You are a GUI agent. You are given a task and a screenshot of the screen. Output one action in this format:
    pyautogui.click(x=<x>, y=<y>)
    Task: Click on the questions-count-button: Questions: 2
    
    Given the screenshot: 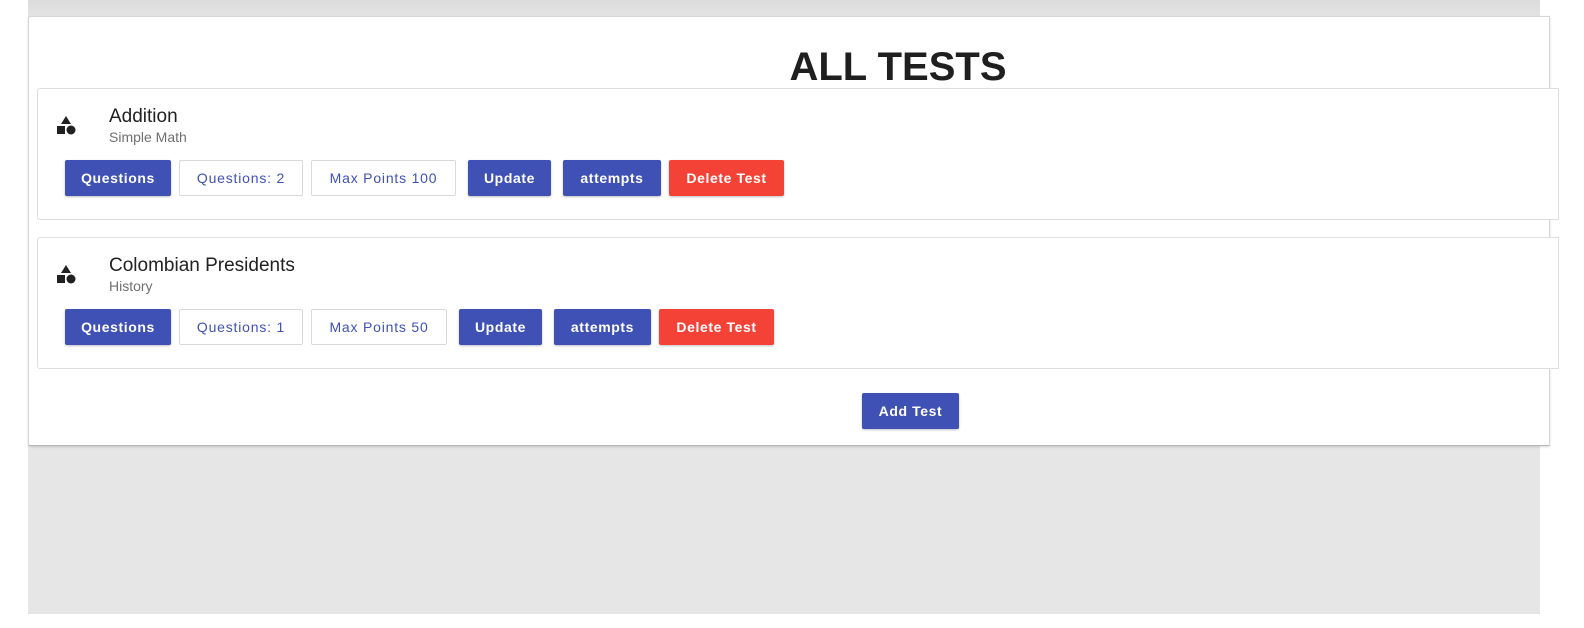 What is the action you would take?
    pyautogui.click(x=241, y=178)
    